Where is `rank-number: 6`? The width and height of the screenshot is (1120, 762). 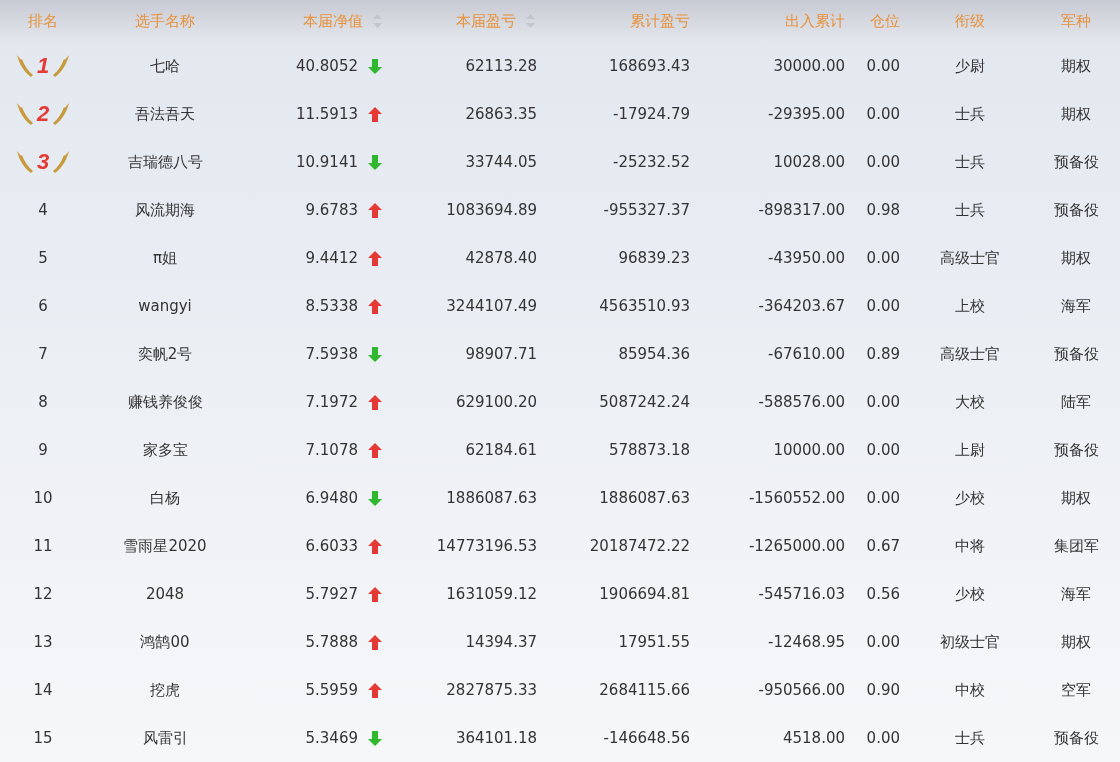 rank-number: 6 is located at coordinates (43, 306).